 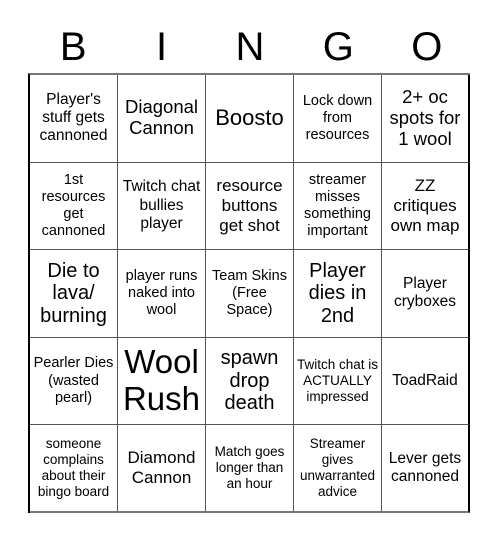 I want to click on bingo-cell: Match goes longer than an hour, so click(x=250, y=469).